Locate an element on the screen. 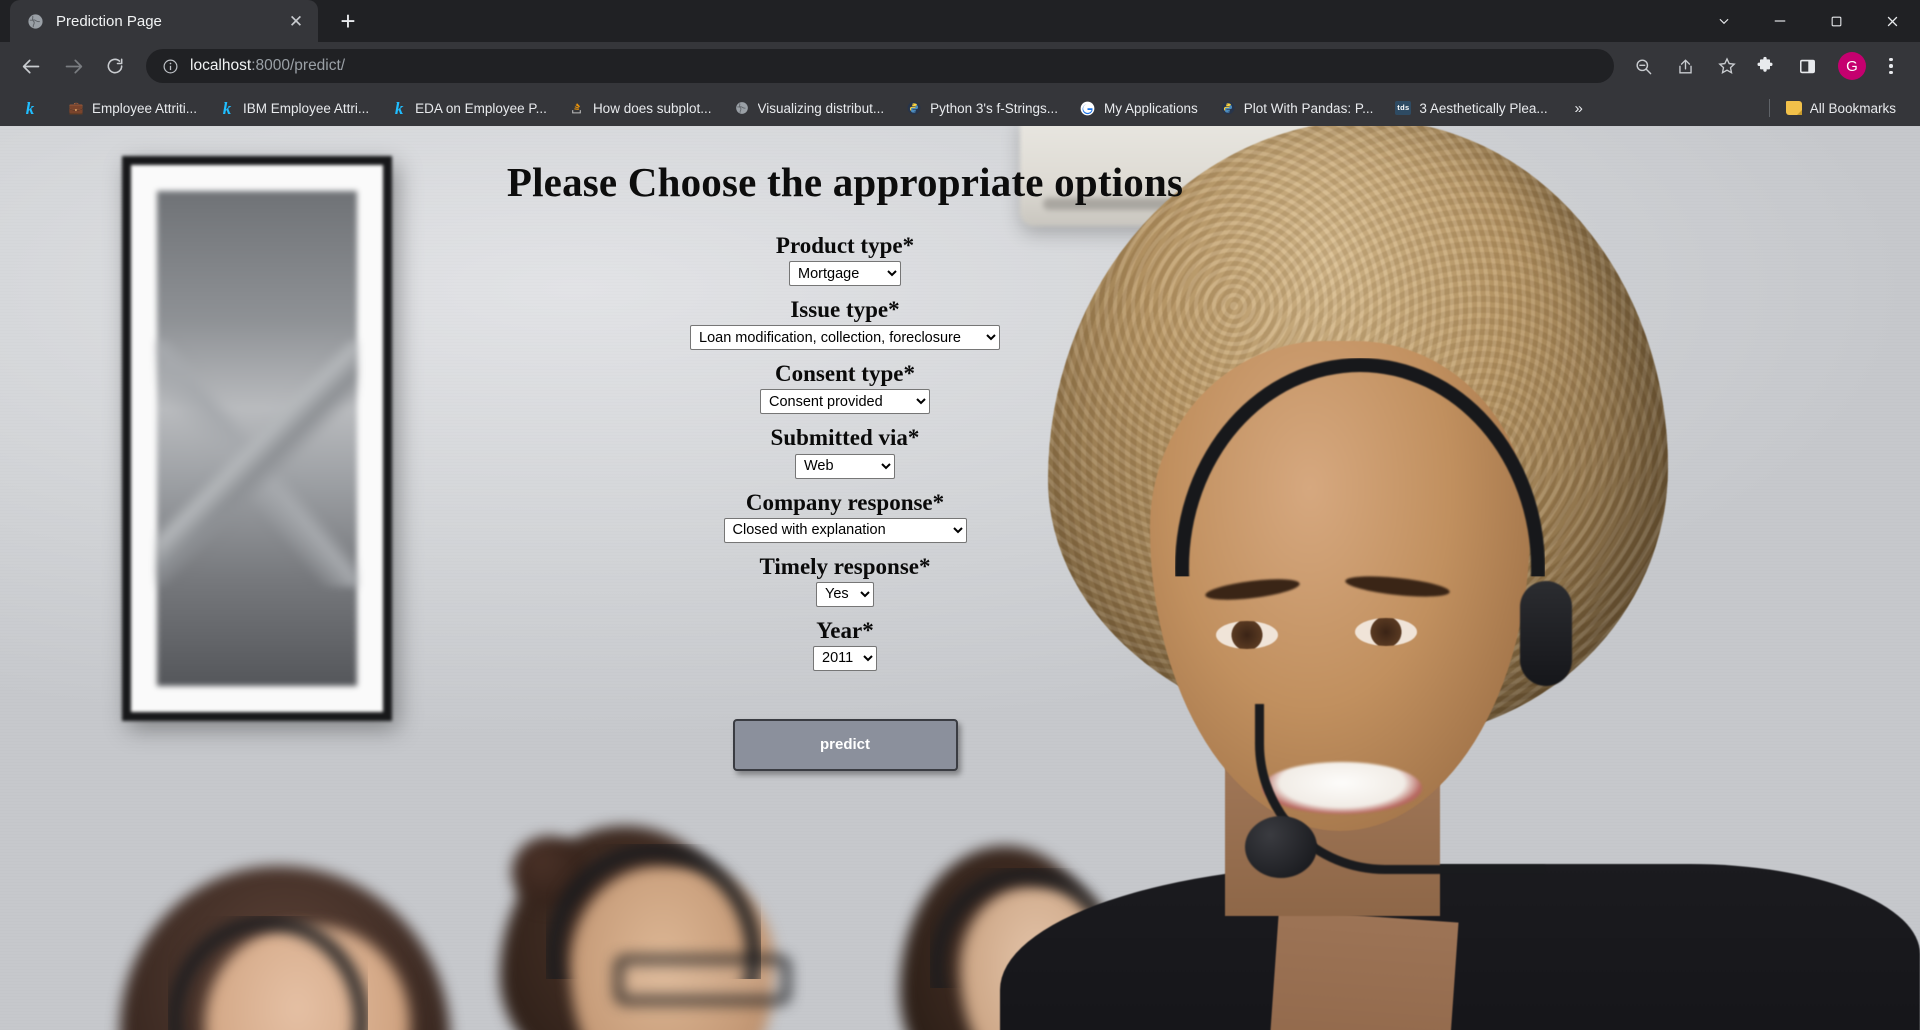  tab-prediction-page: Prediction Page ✕ is located at coordinates (164, 21).